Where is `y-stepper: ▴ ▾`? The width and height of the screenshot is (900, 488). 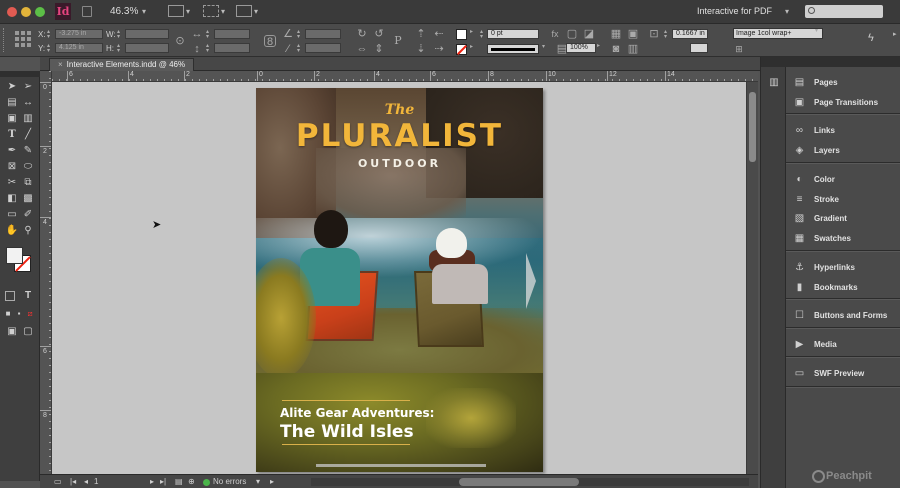 y-stepper: ▴ ▾ is located at coordinates (50, 48).